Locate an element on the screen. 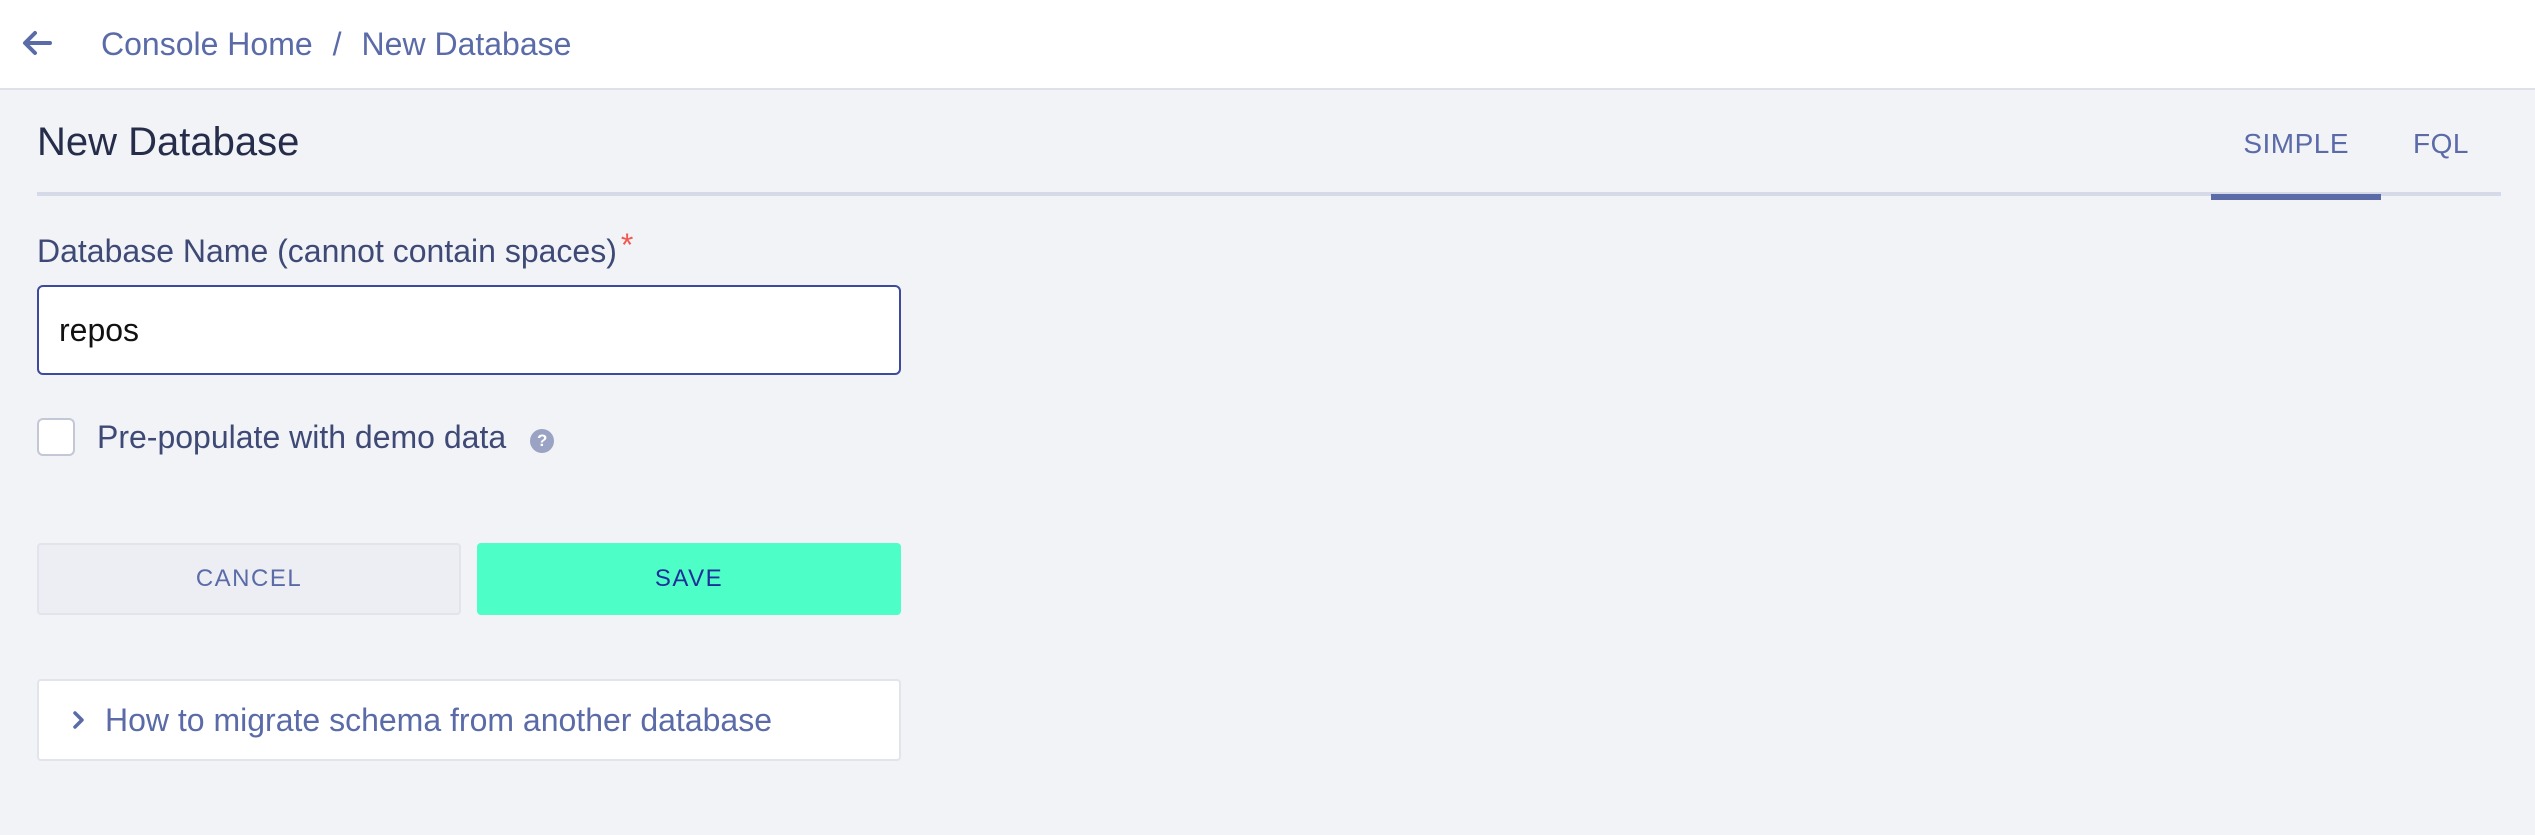  question-circle-icon: ? is located at coordinates (542, 441).